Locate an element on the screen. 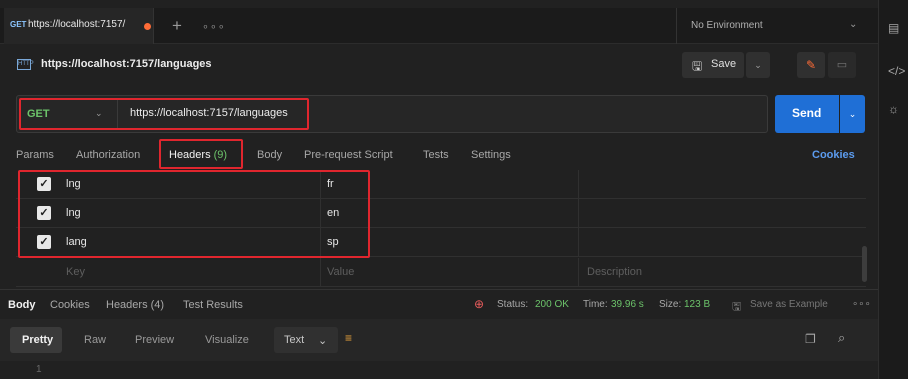  tab-method: GET is located at coordinates (18, 24).